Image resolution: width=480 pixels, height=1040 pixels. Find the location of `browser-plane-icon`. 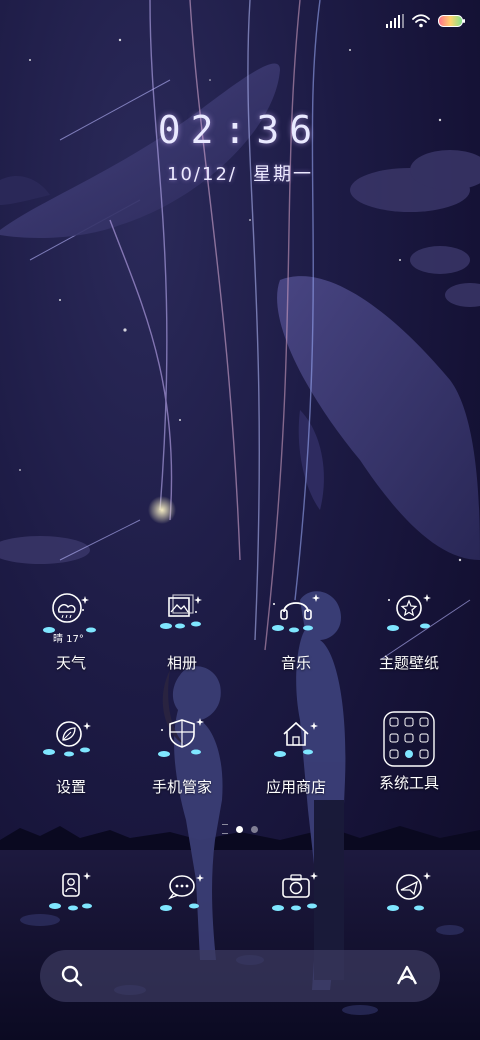

browser-plane-icon is located at coordinates (409, 891).